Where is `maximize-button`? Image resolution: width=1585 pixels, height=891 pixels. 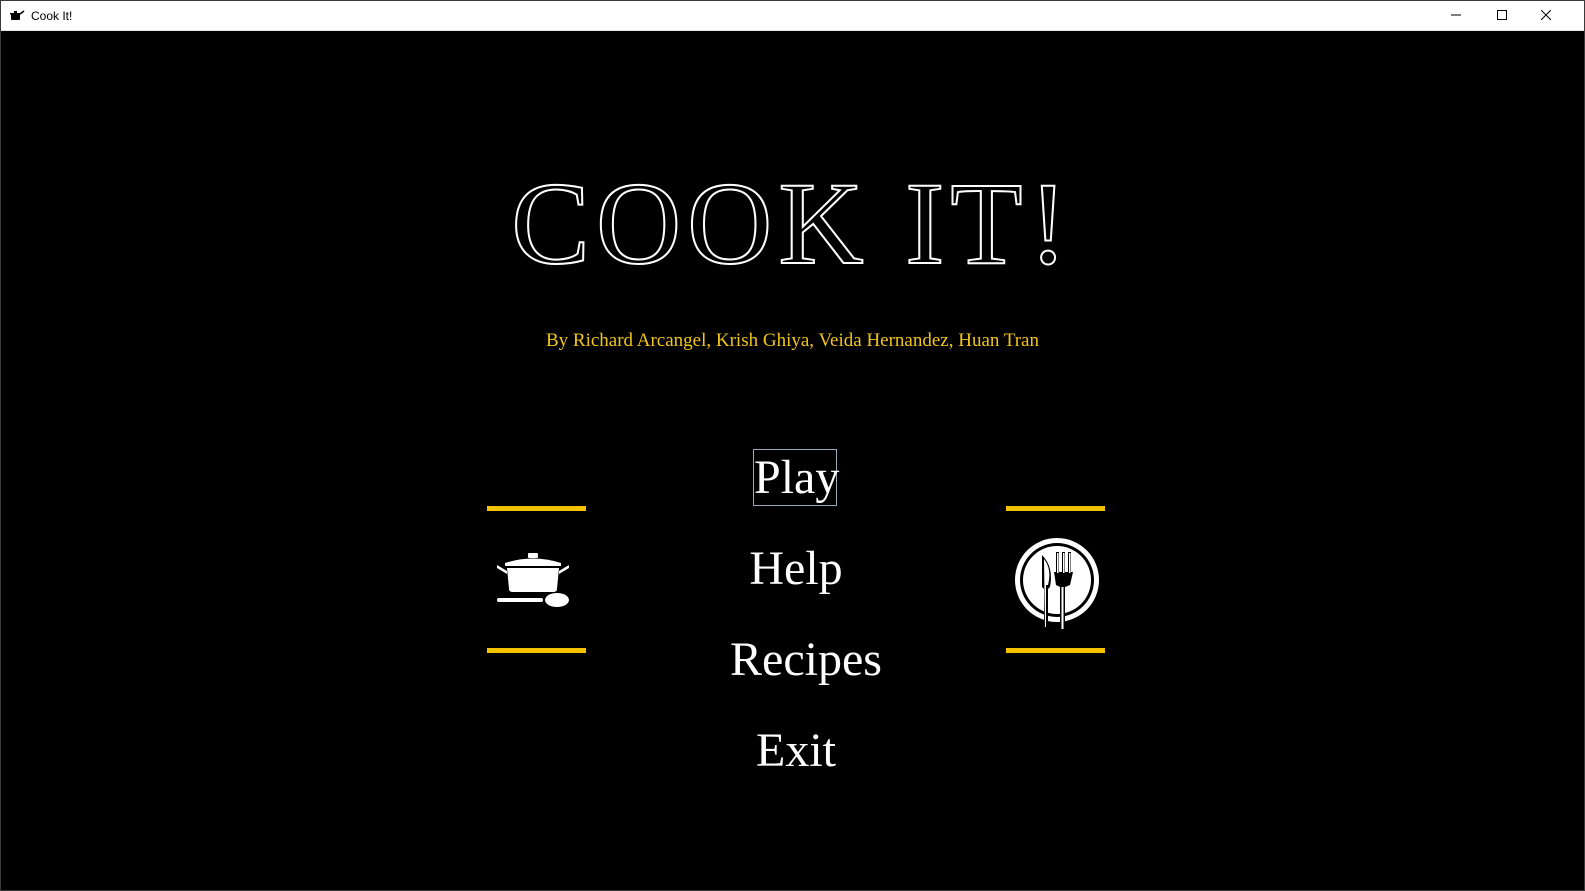 maximize-button is located at coordinates (1502, 15).